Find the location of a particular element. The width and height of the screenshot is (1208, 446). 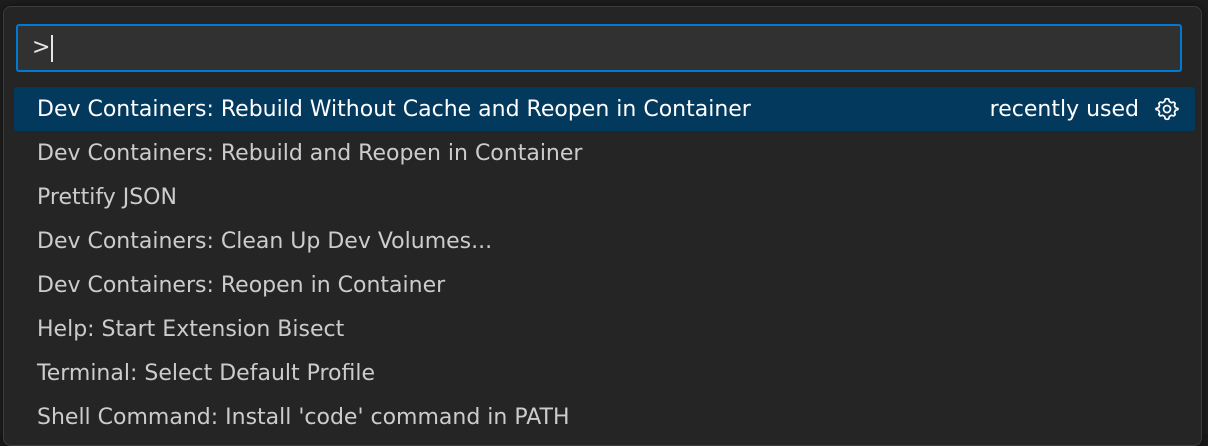

gear-icon is located at coordinates (1167, 109).